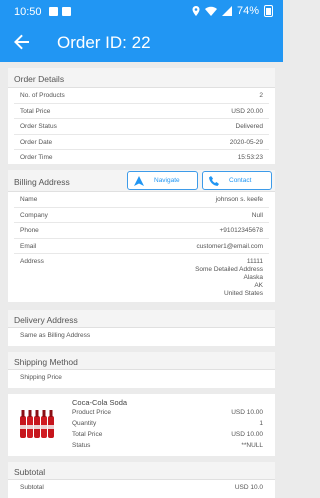 The image size is (320, 498). What do you see at coordinates (41, 377) in the screenshot?
I see `shipping-price-text: Shipping Price` at bounding box center [41, 377].